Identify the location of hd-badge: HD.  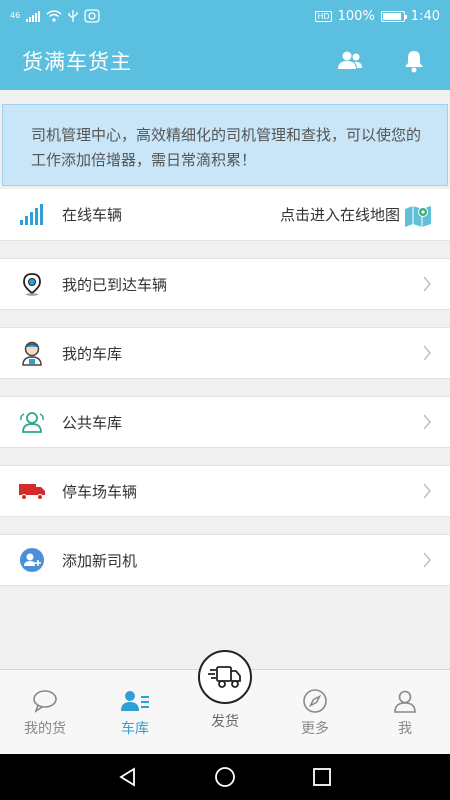
(323, 16).